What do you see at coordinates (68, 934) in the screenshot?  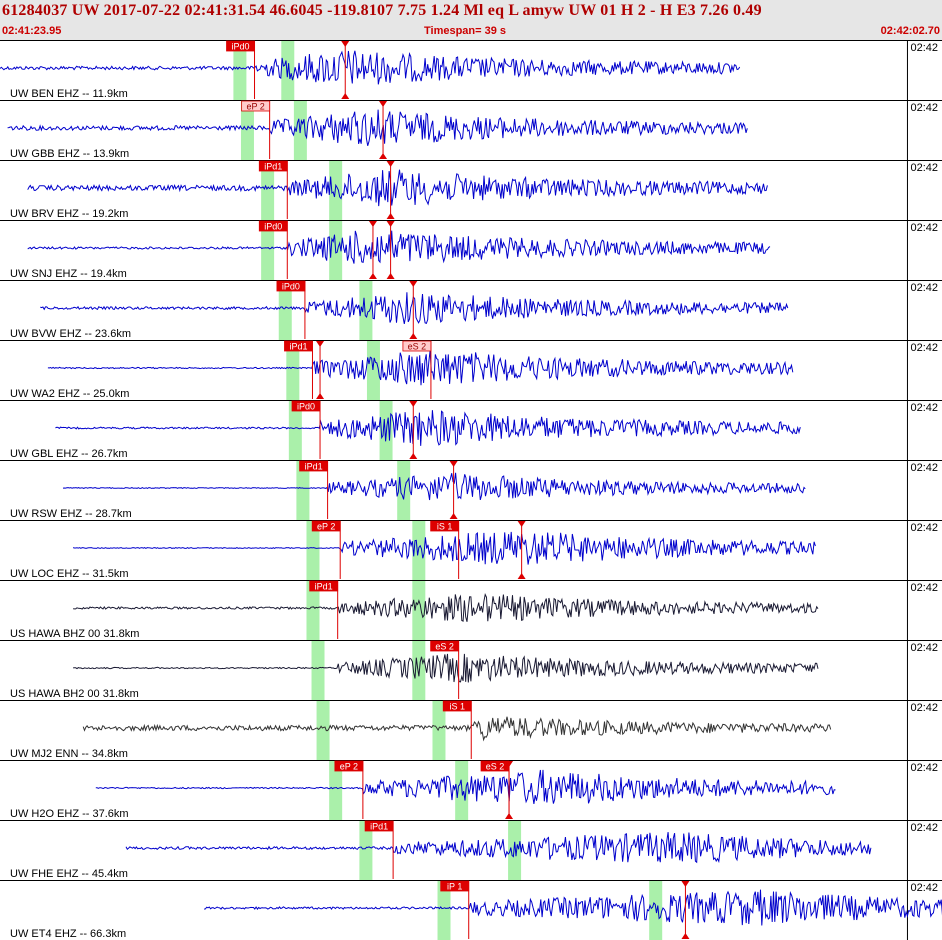 I see `station-label: UW ET4 EHZ -- 66.3km` at bounding box center [68, 934].